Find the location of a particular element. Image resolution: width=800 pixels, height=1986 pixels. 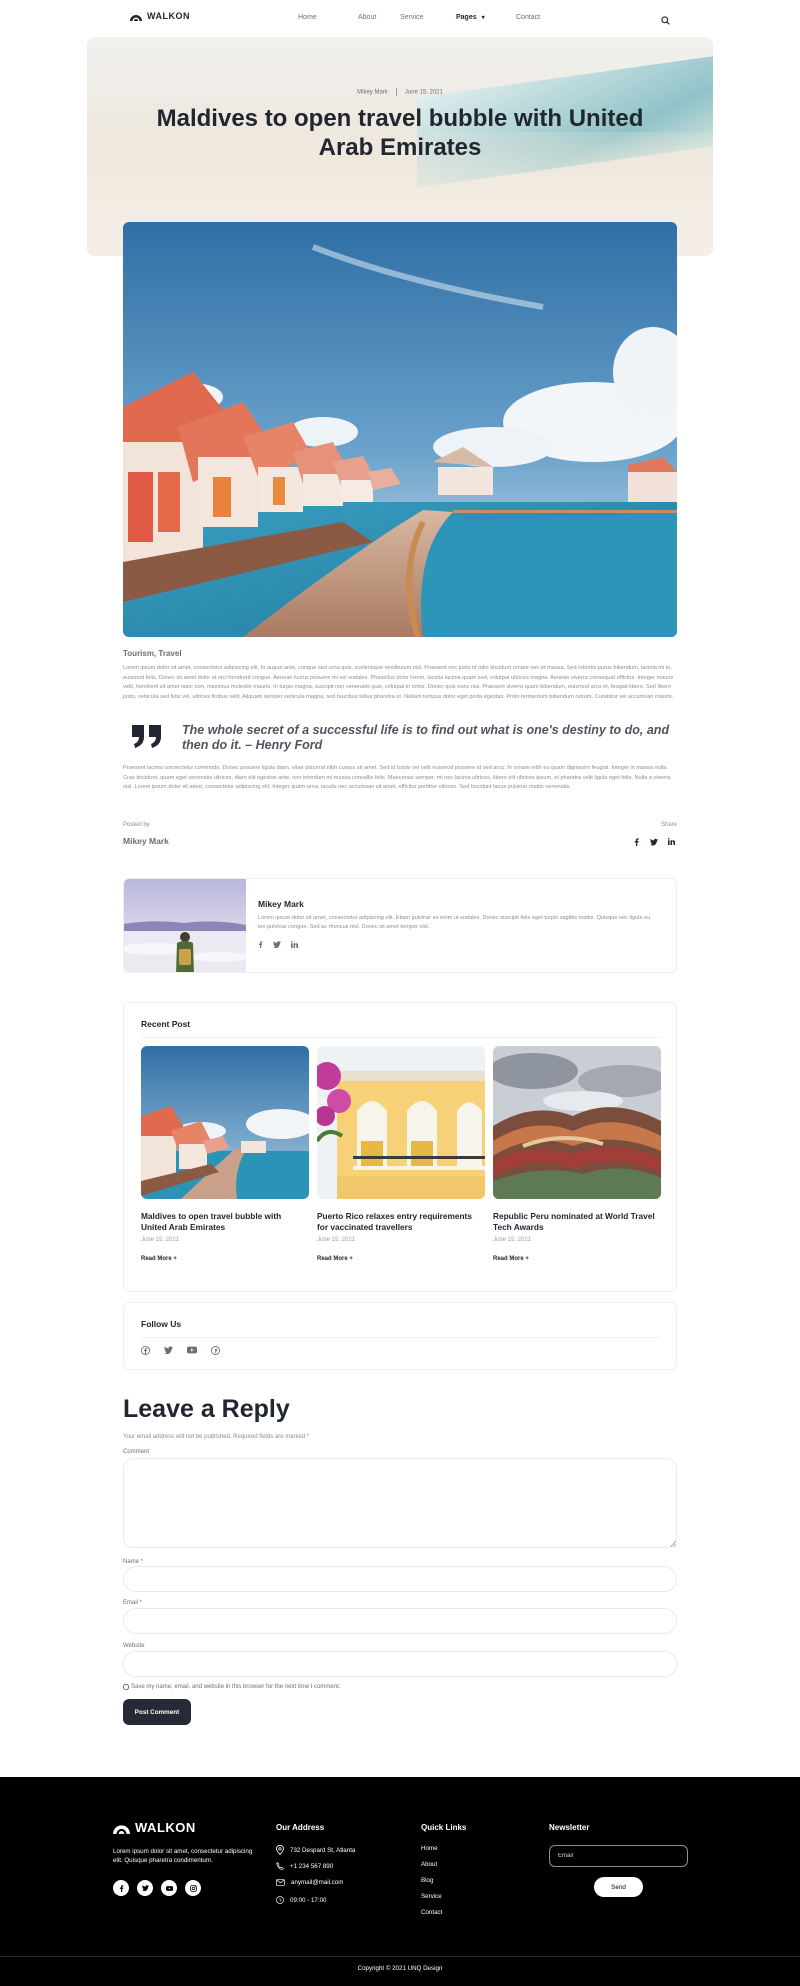

recent-posts-title: Recent Post is located at coordinates (166, 1024).